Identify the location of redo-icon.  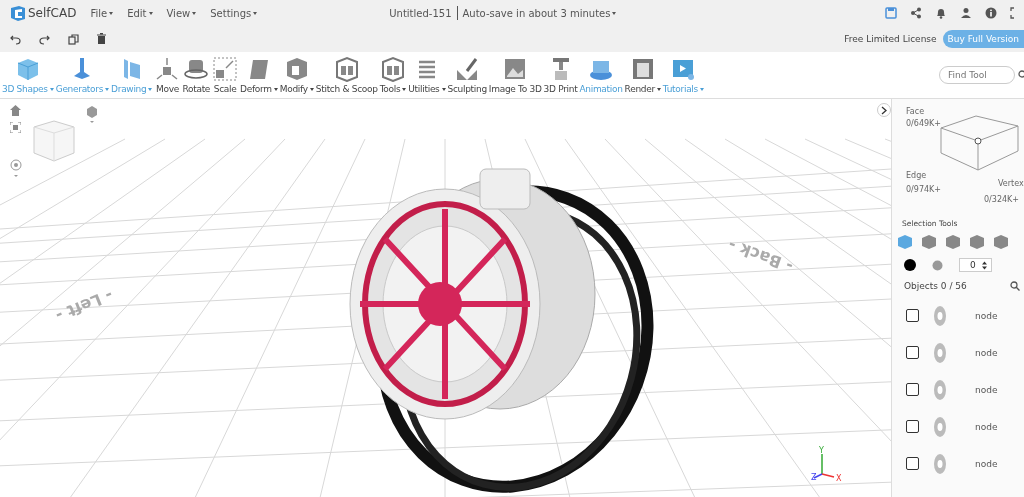
(44, 39).